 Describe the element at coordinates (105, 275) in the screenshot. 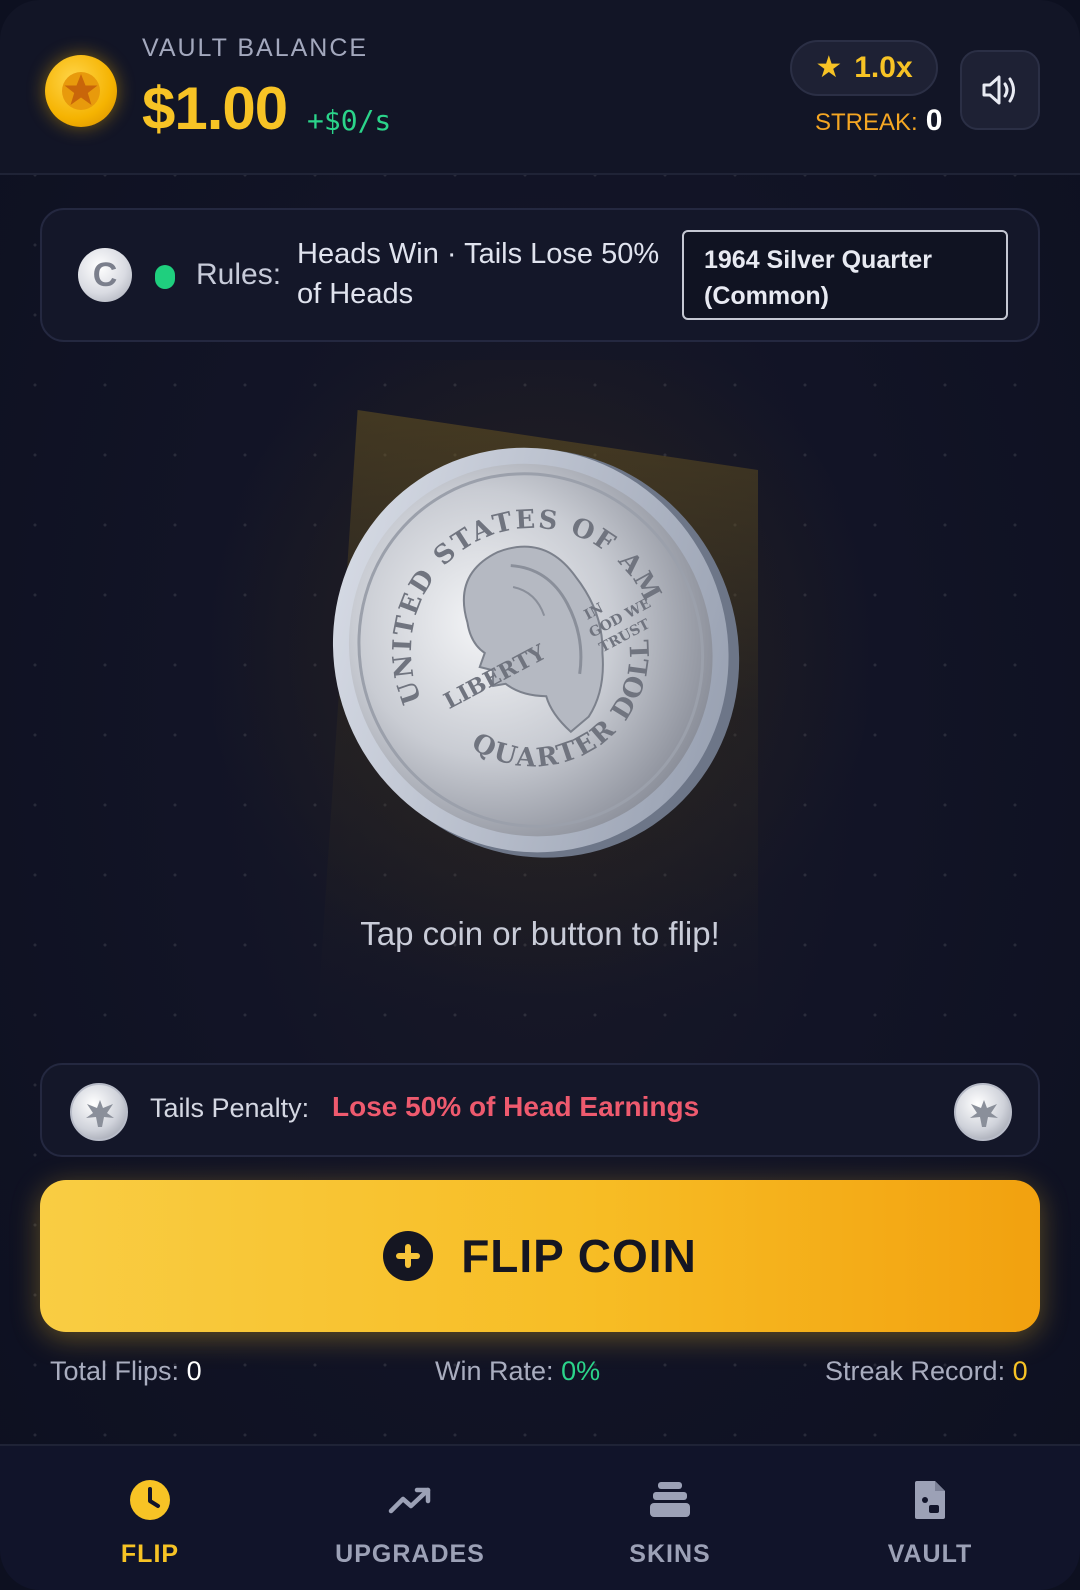

I see `silver-coin-icon: C` at that location.